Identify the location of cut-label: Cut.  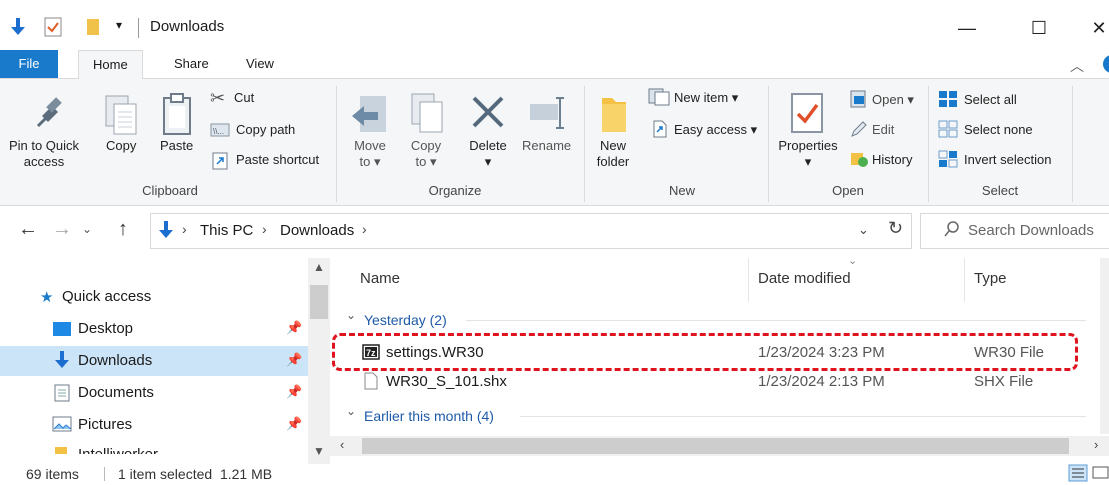
(244, 97).